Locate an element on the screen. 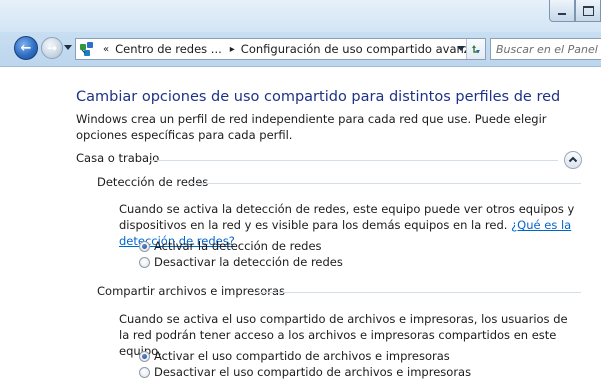  radio-label: Activar la detección de redes is located at coordinates (238, 246).